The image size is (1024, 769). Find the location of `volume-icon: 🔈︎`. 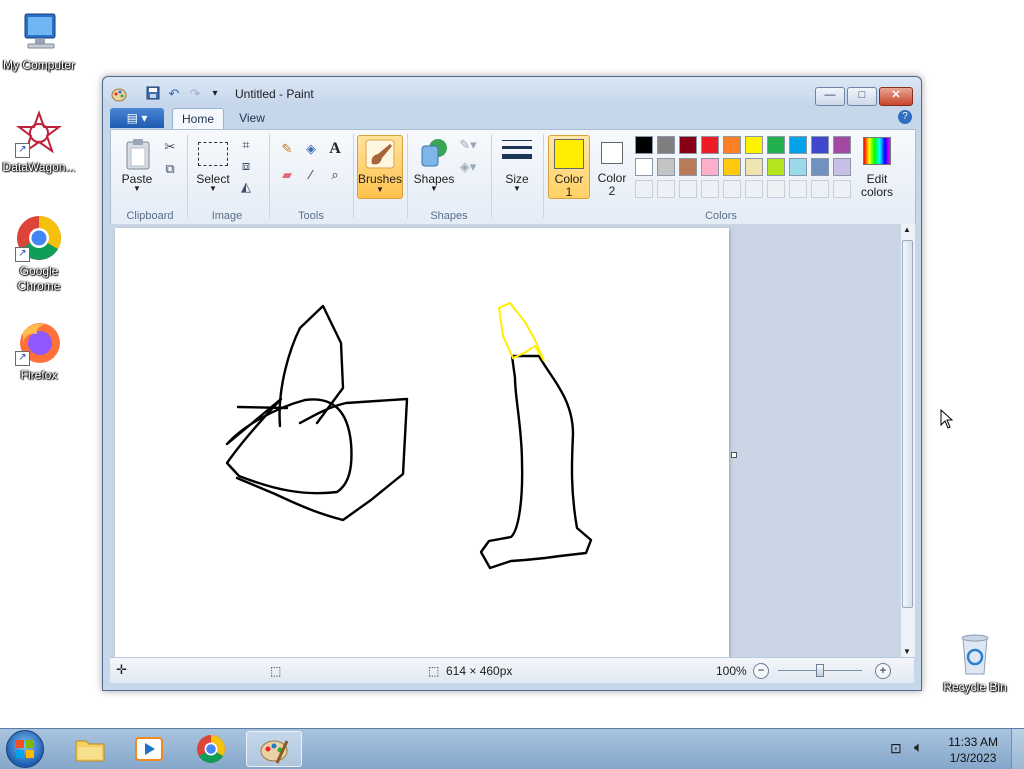

volume-icon: 🔈︎ is located at coordinates (918, 747).